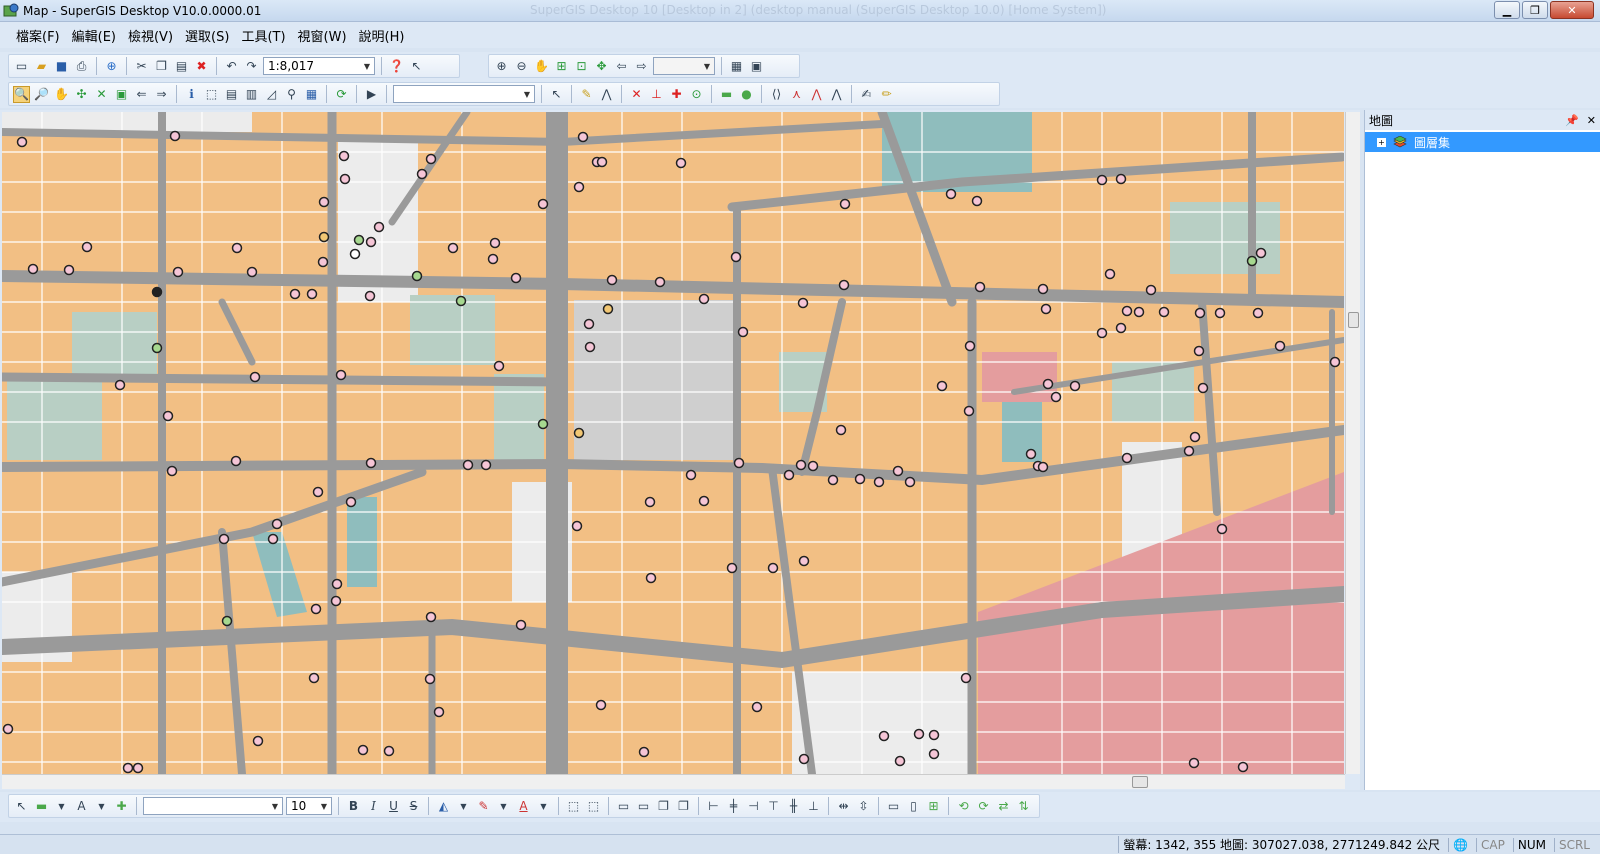 This screenshot has width=1600, height=854. Describe the element at coordinates (541, 66) in the screenshot. I see `pan-icon: ✋` at that location.